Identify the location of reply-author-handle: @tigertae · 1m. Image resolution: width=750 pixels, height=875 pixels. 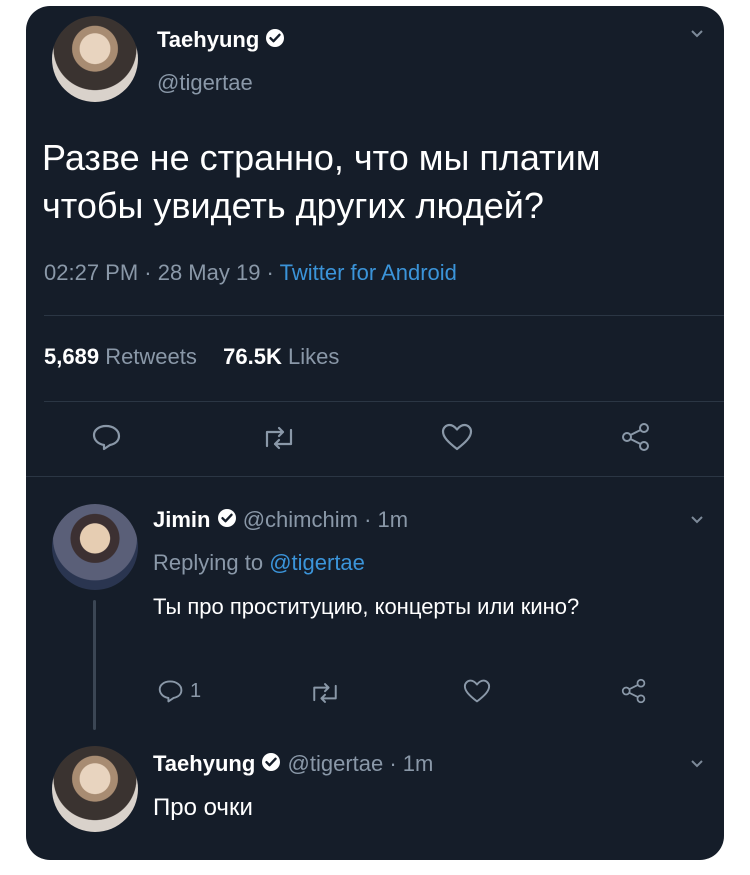
(361, 763).